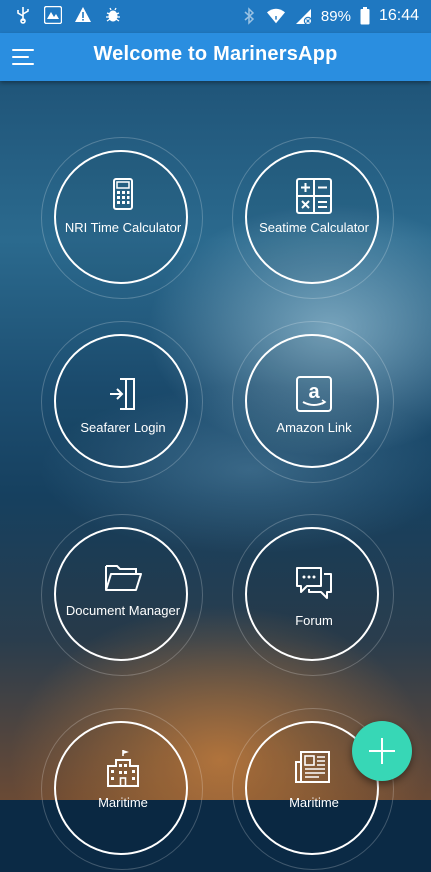 Image resolution: width=431 pixels, height=872 pixels. I want to click on tile-nri-time-calculator: NRI Time Calculator, so click(123, 219).